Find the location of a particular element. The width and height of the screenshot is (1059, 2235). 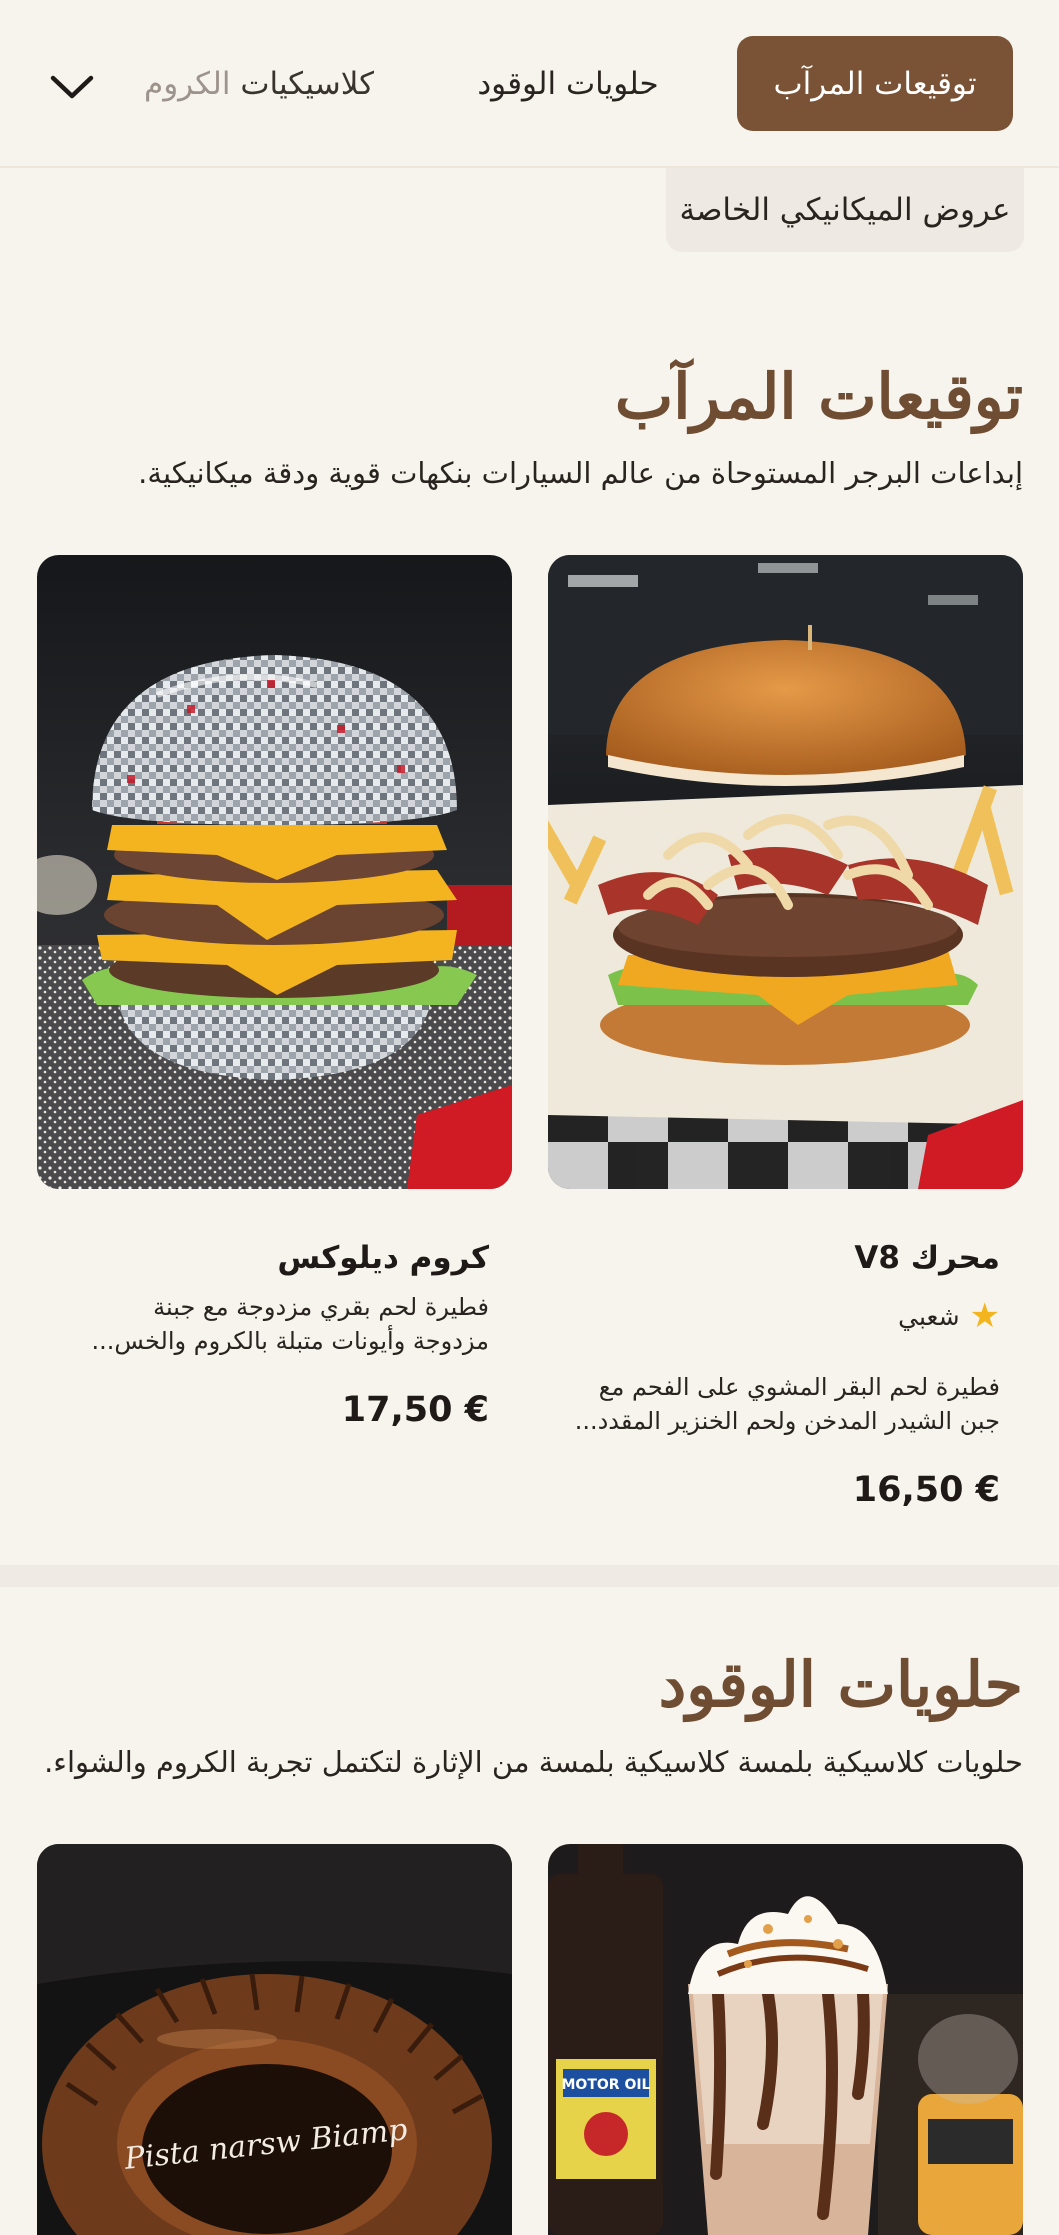

oil-bottle-label: MOTOR OIL is located at coordinates (606, 2085).